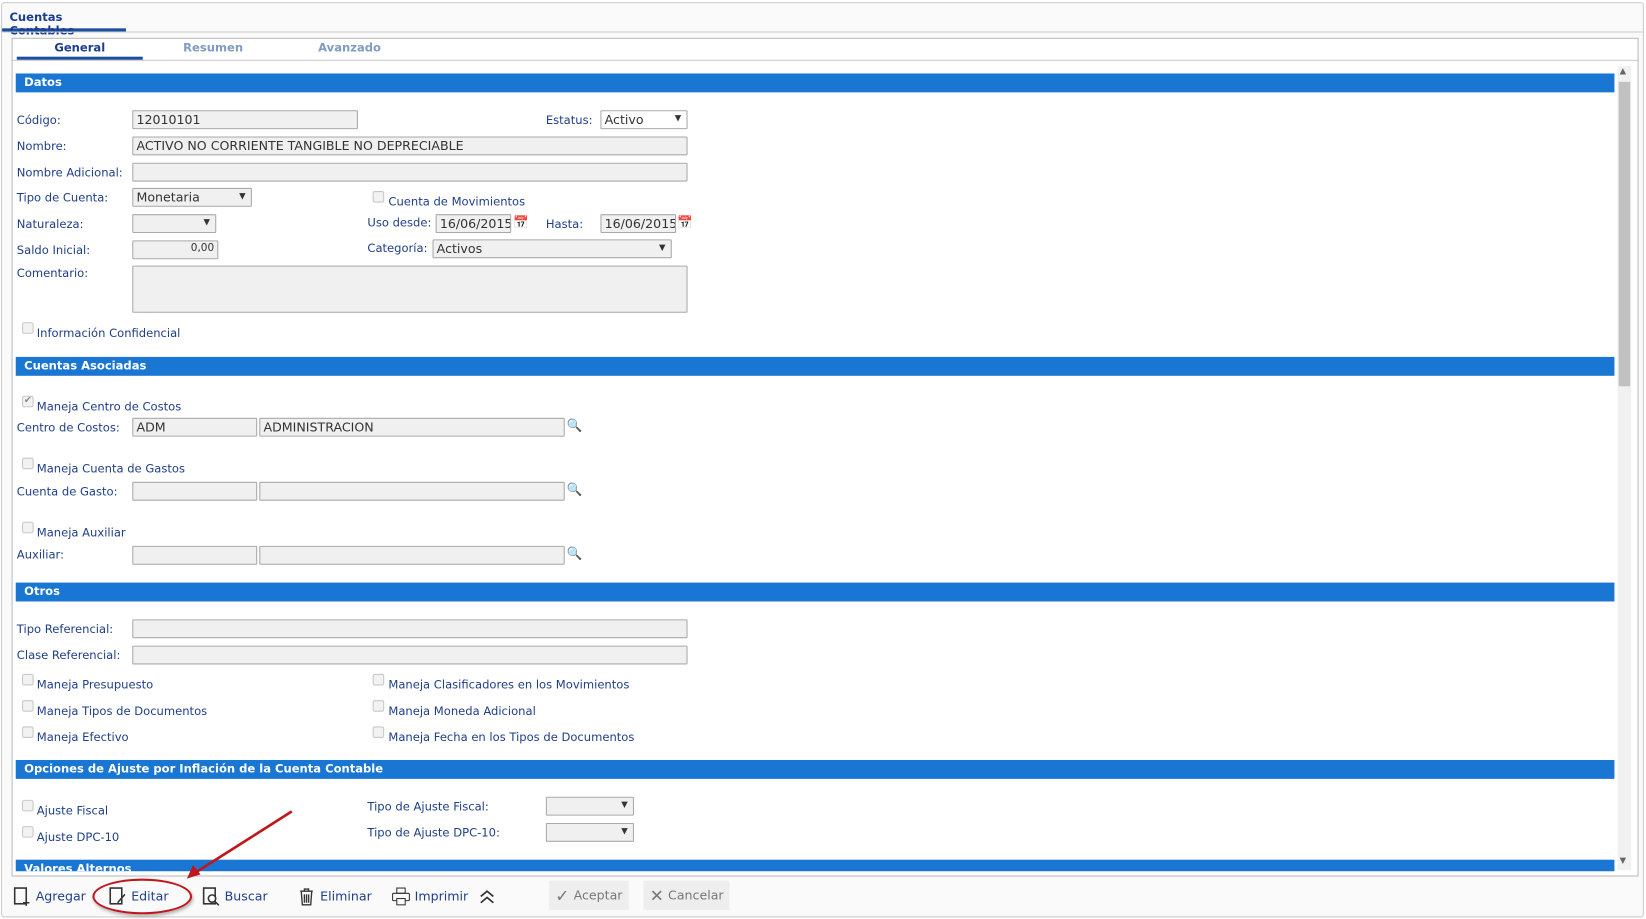 The height and width of the screenshot is (919, 1646). Describe the element at coordinates (598, 895) in the screenshot. I see `aceptar-label: Aceptar` at that location.